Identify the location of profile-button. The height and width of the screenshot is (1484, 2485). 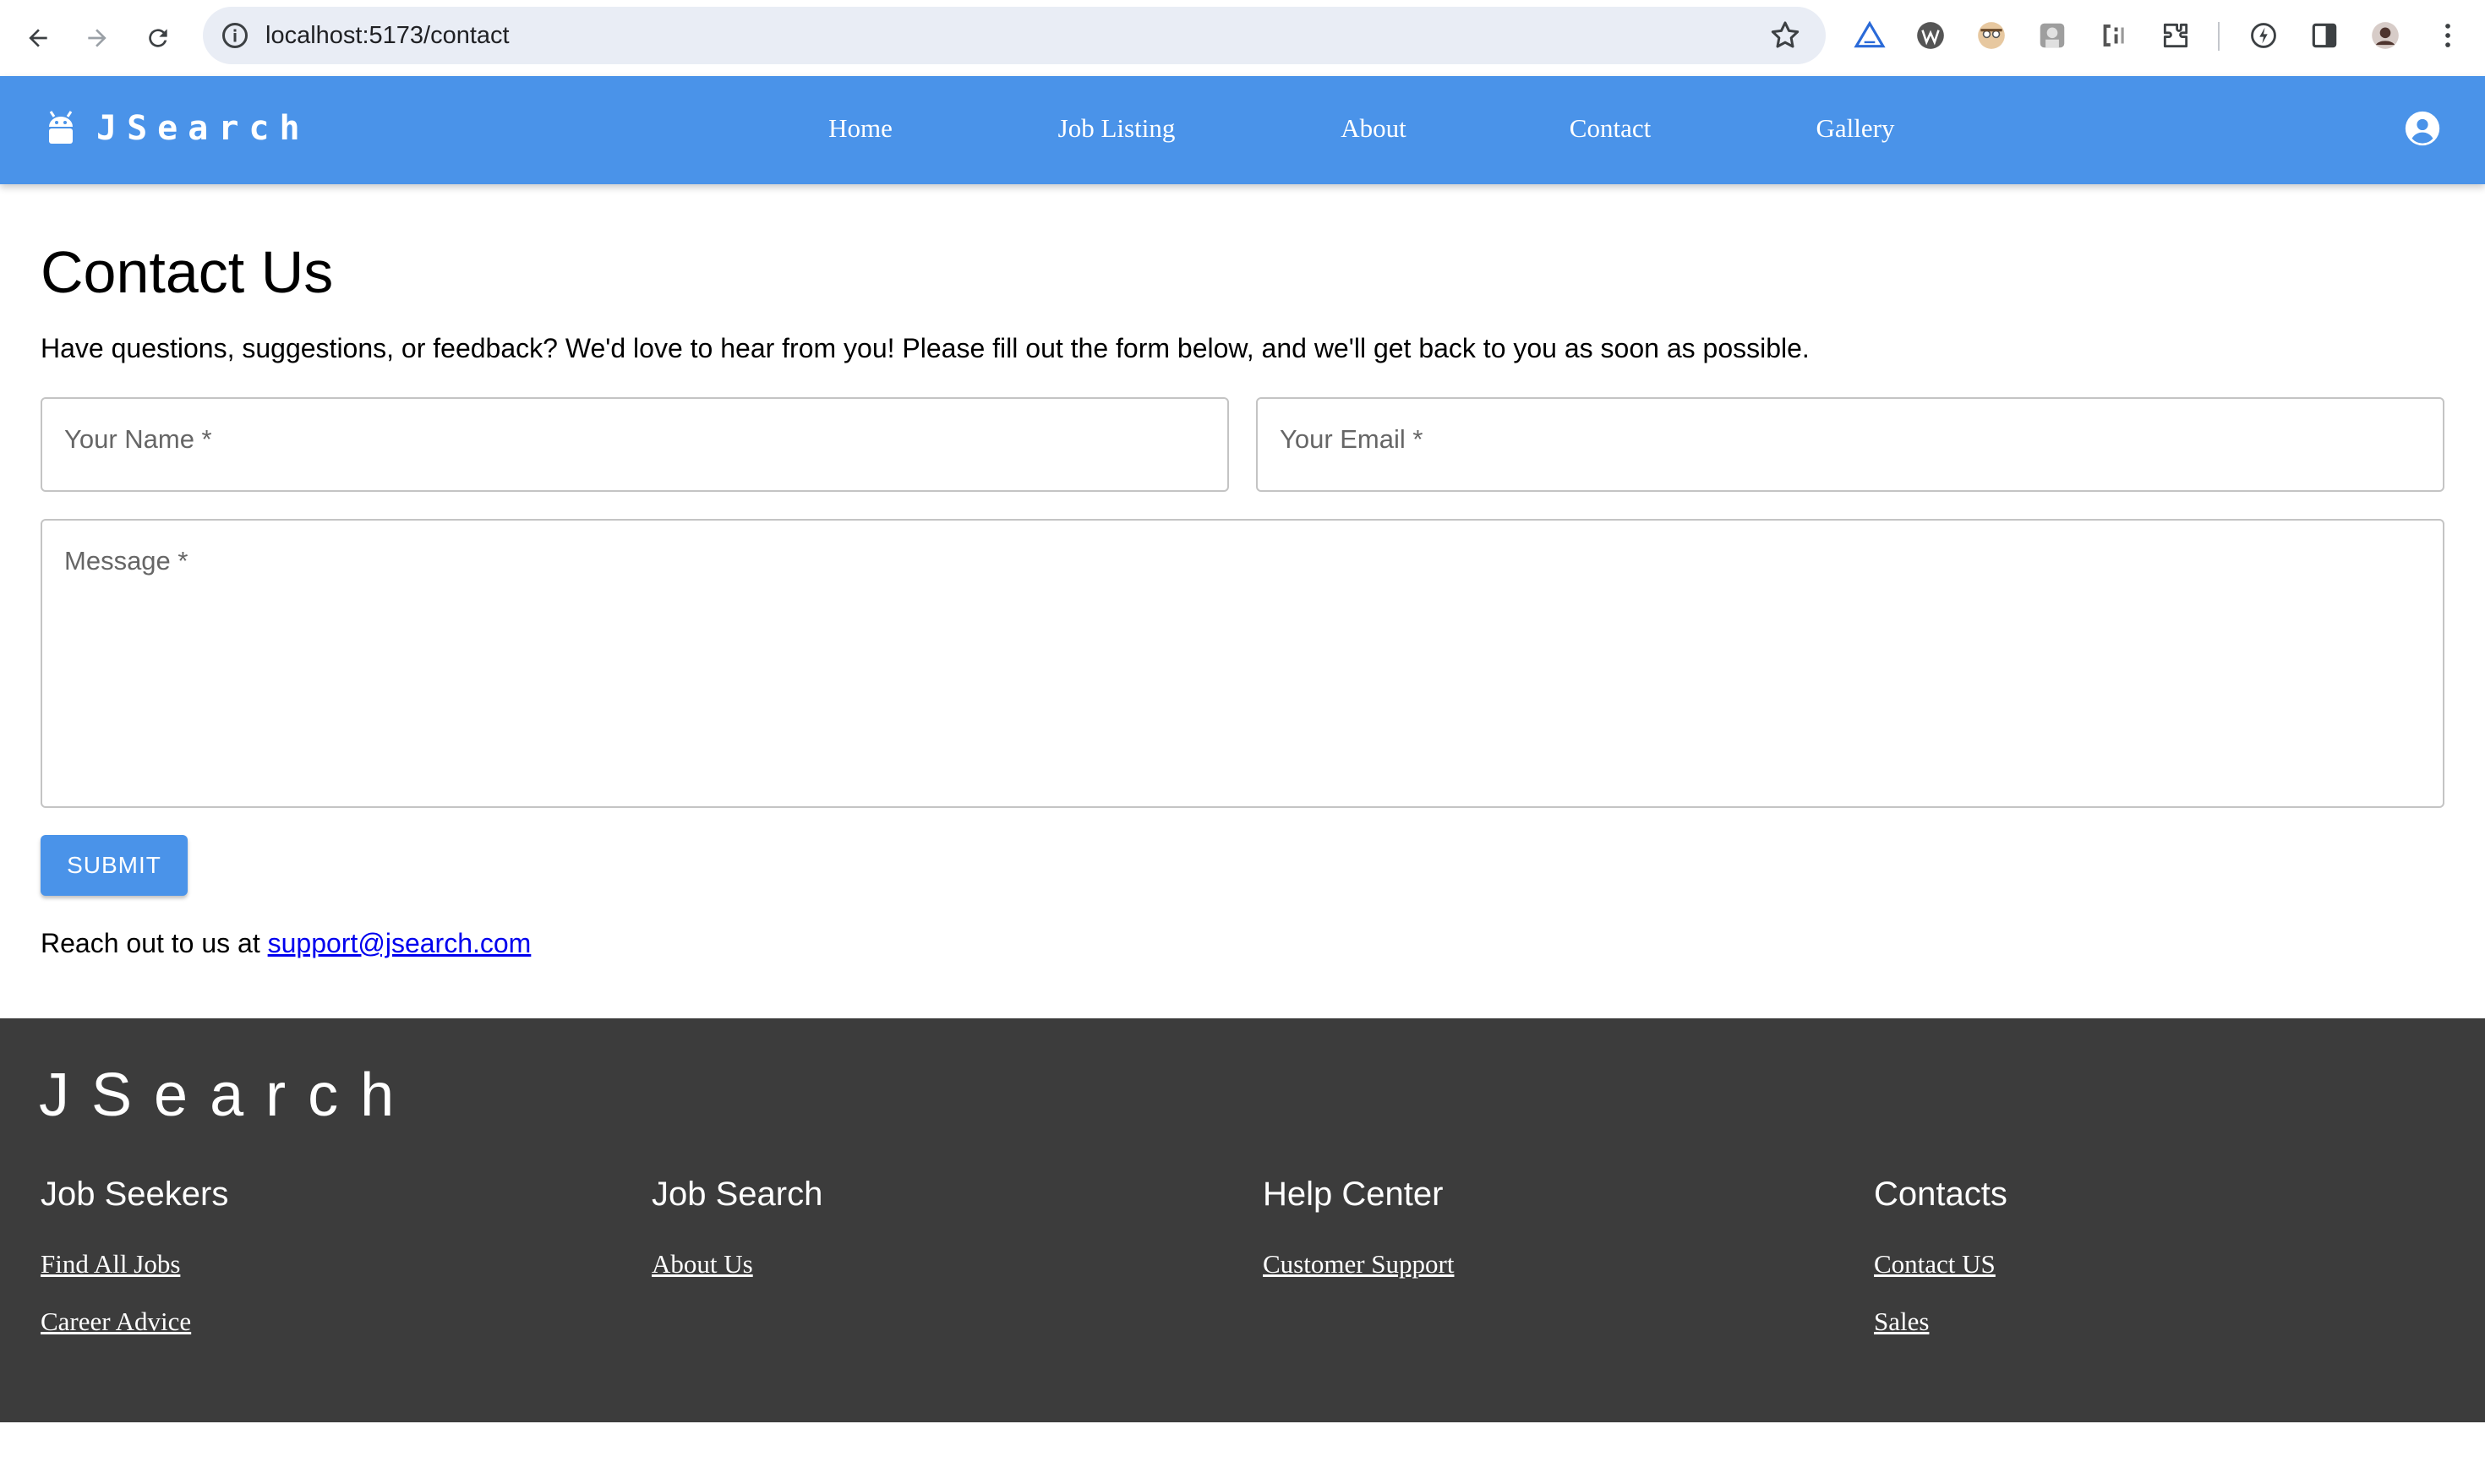
(2385, 35).